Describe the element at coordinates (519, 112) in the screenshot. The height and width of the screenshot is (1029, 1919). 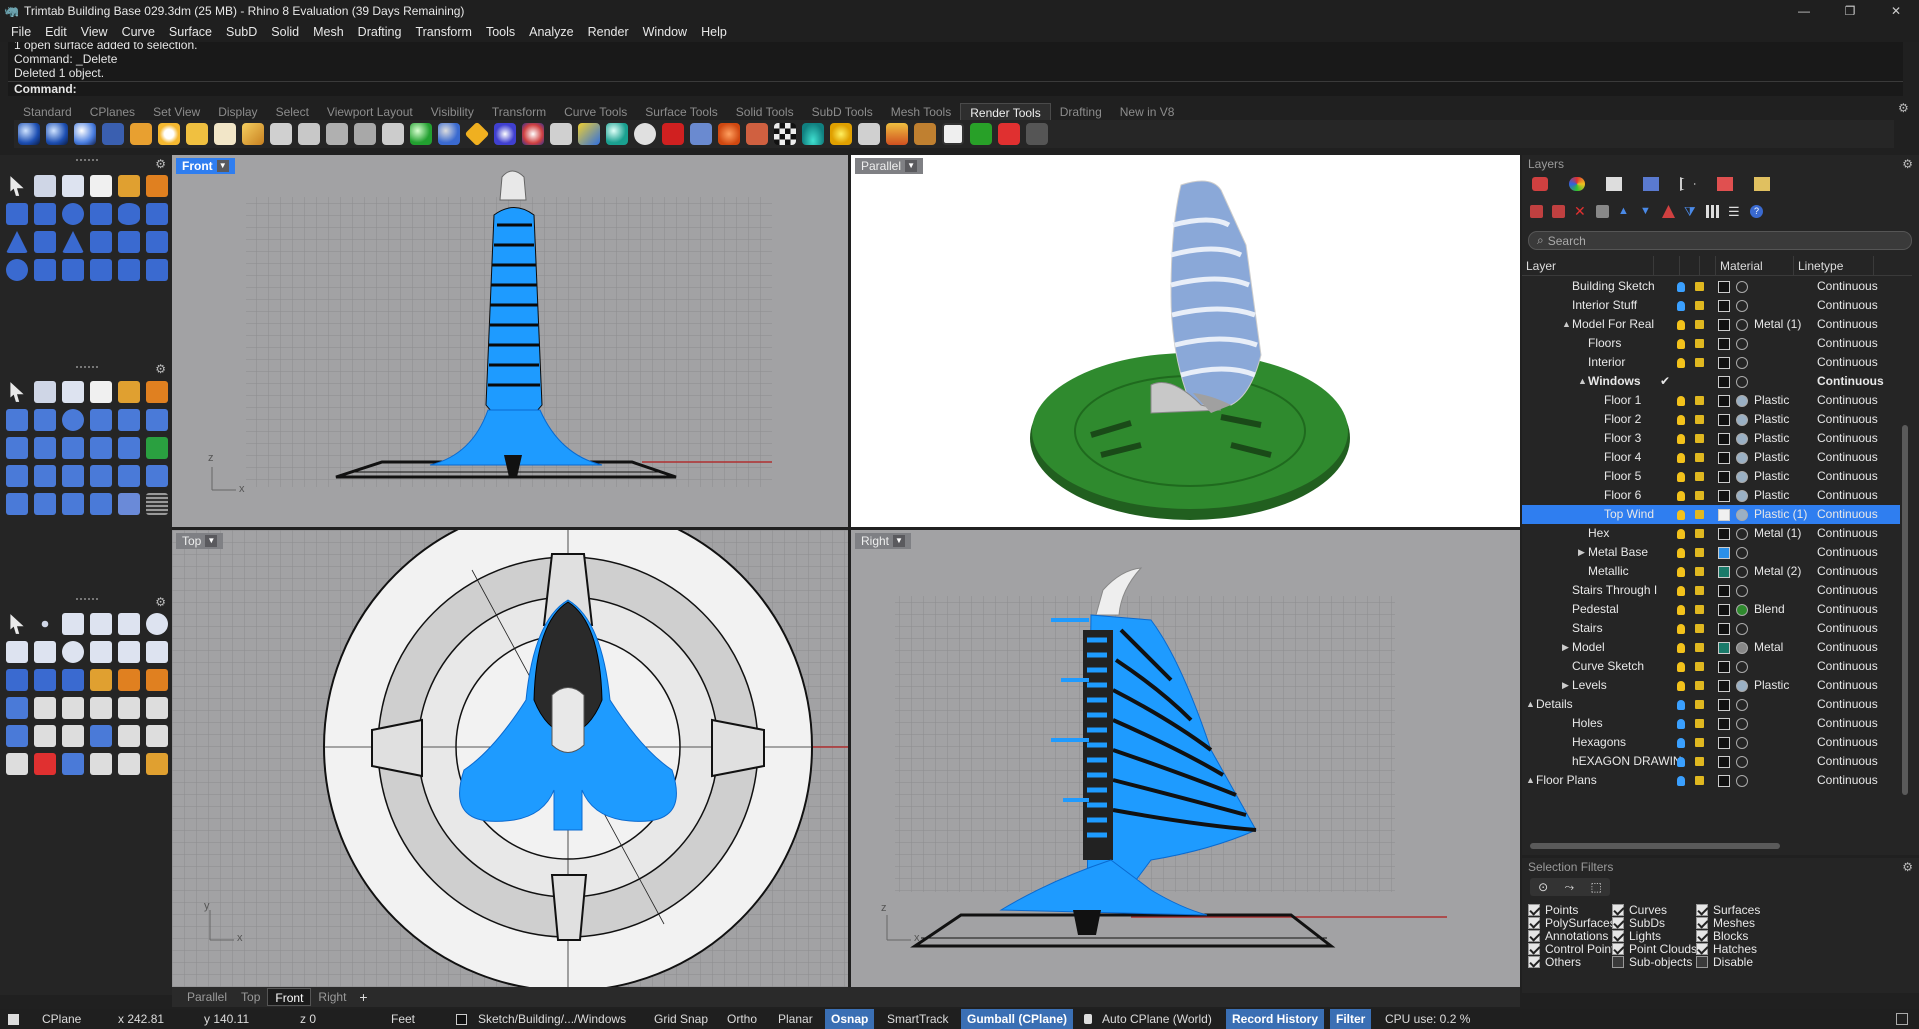
I see `tab-transform: Transform` at that location.